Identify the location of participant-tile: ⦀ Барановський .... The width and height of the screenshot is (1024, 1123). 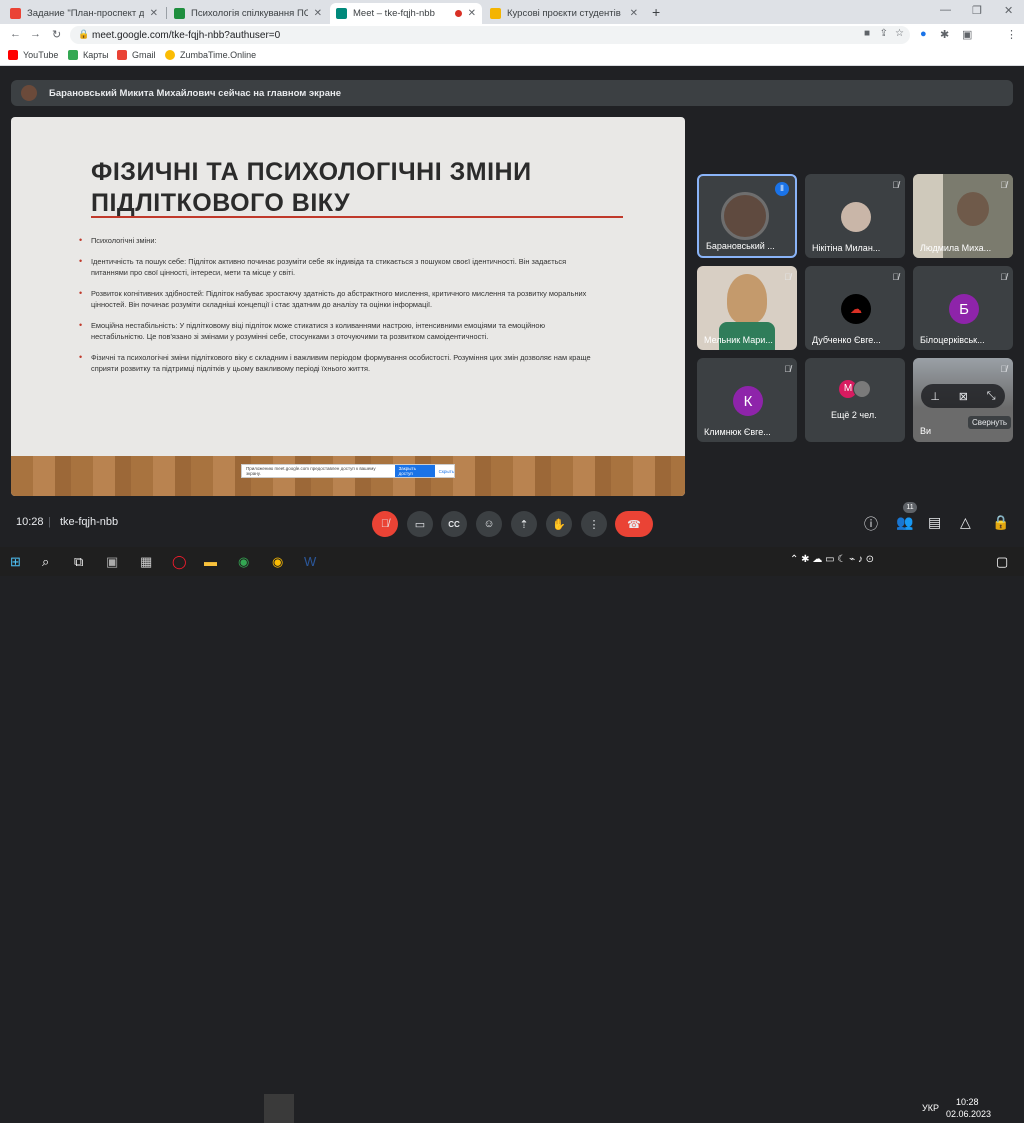
(747, 216).